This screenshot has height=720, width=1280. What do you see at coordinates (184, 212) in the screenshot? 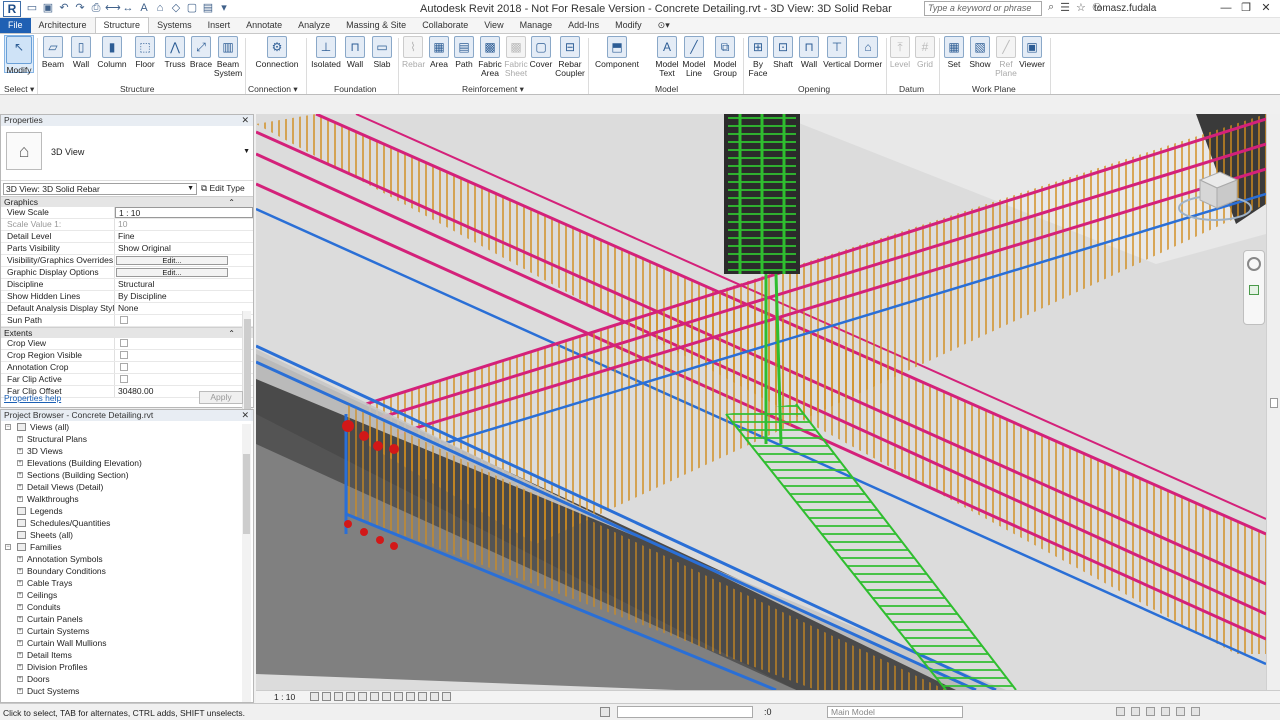
I see `property-value: 1 : 10` at bounding box center [184, 212].